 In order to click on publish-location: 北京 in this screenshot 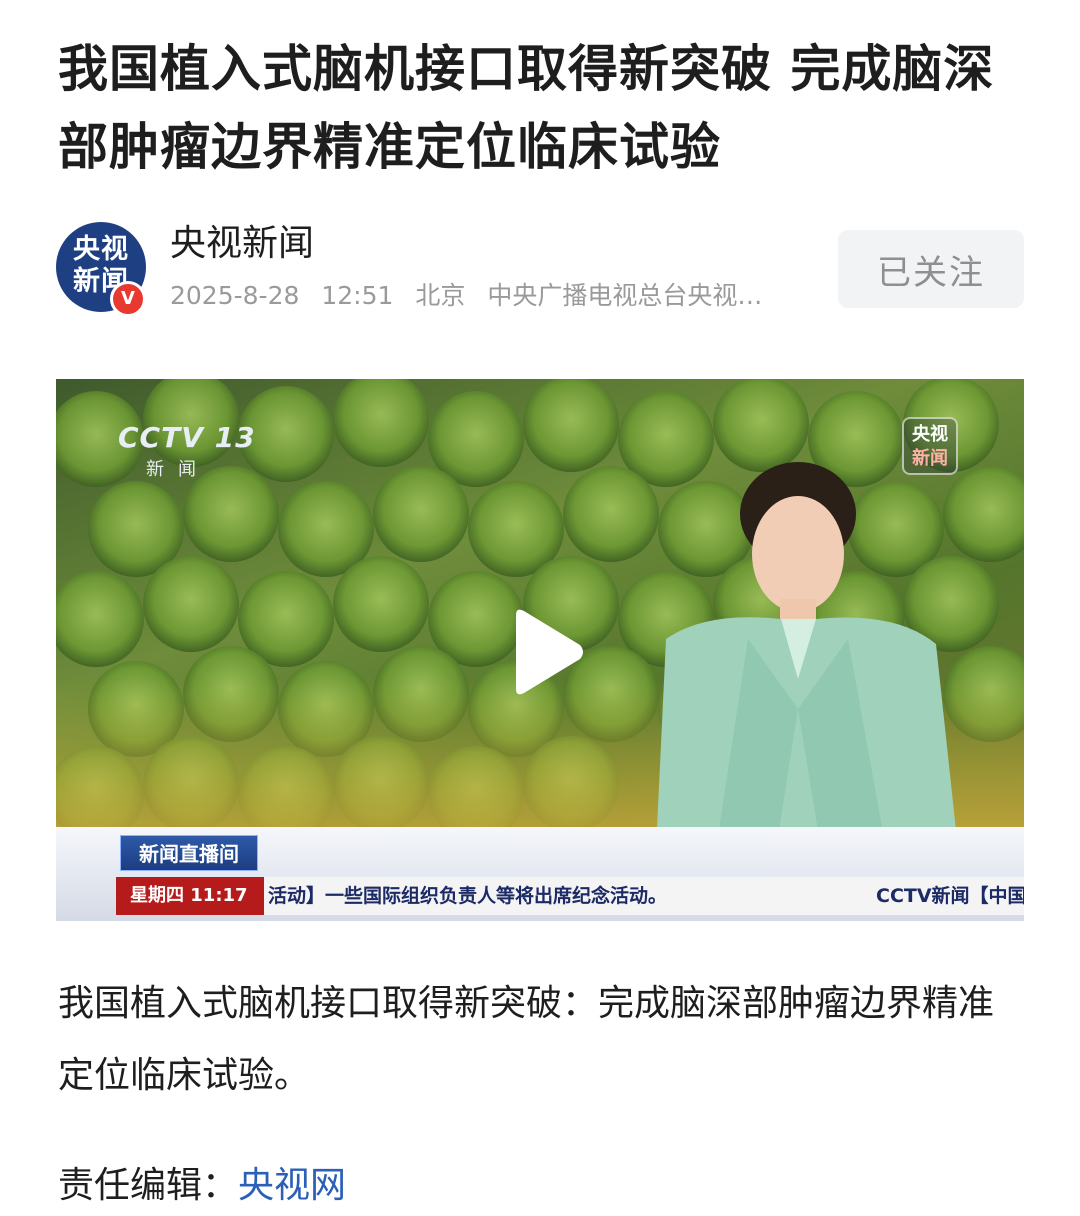, I will do `click(440, 295)`.